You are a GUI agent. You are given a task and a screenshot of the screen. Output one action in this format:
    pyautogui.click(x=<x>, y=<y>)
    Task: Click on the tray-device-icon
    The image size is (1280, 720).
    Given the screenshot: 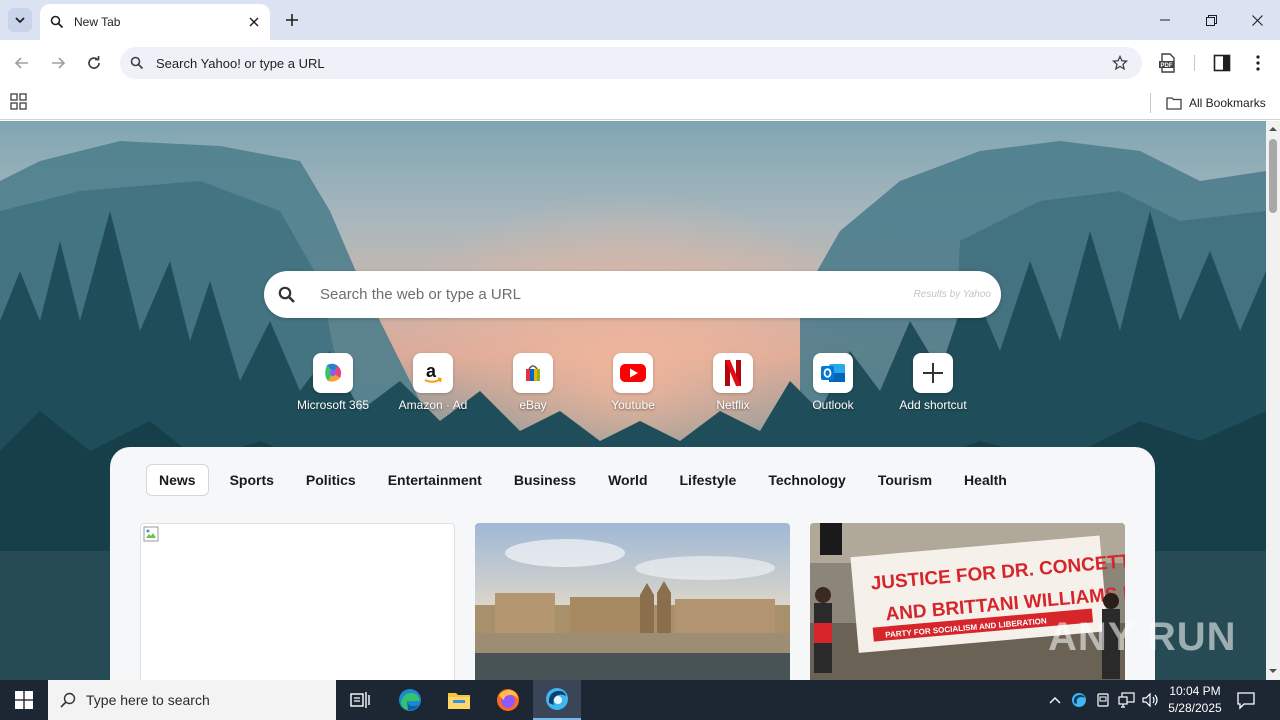 What is the action you would take?
    pyautogui.click(x=1103, y=700)
    